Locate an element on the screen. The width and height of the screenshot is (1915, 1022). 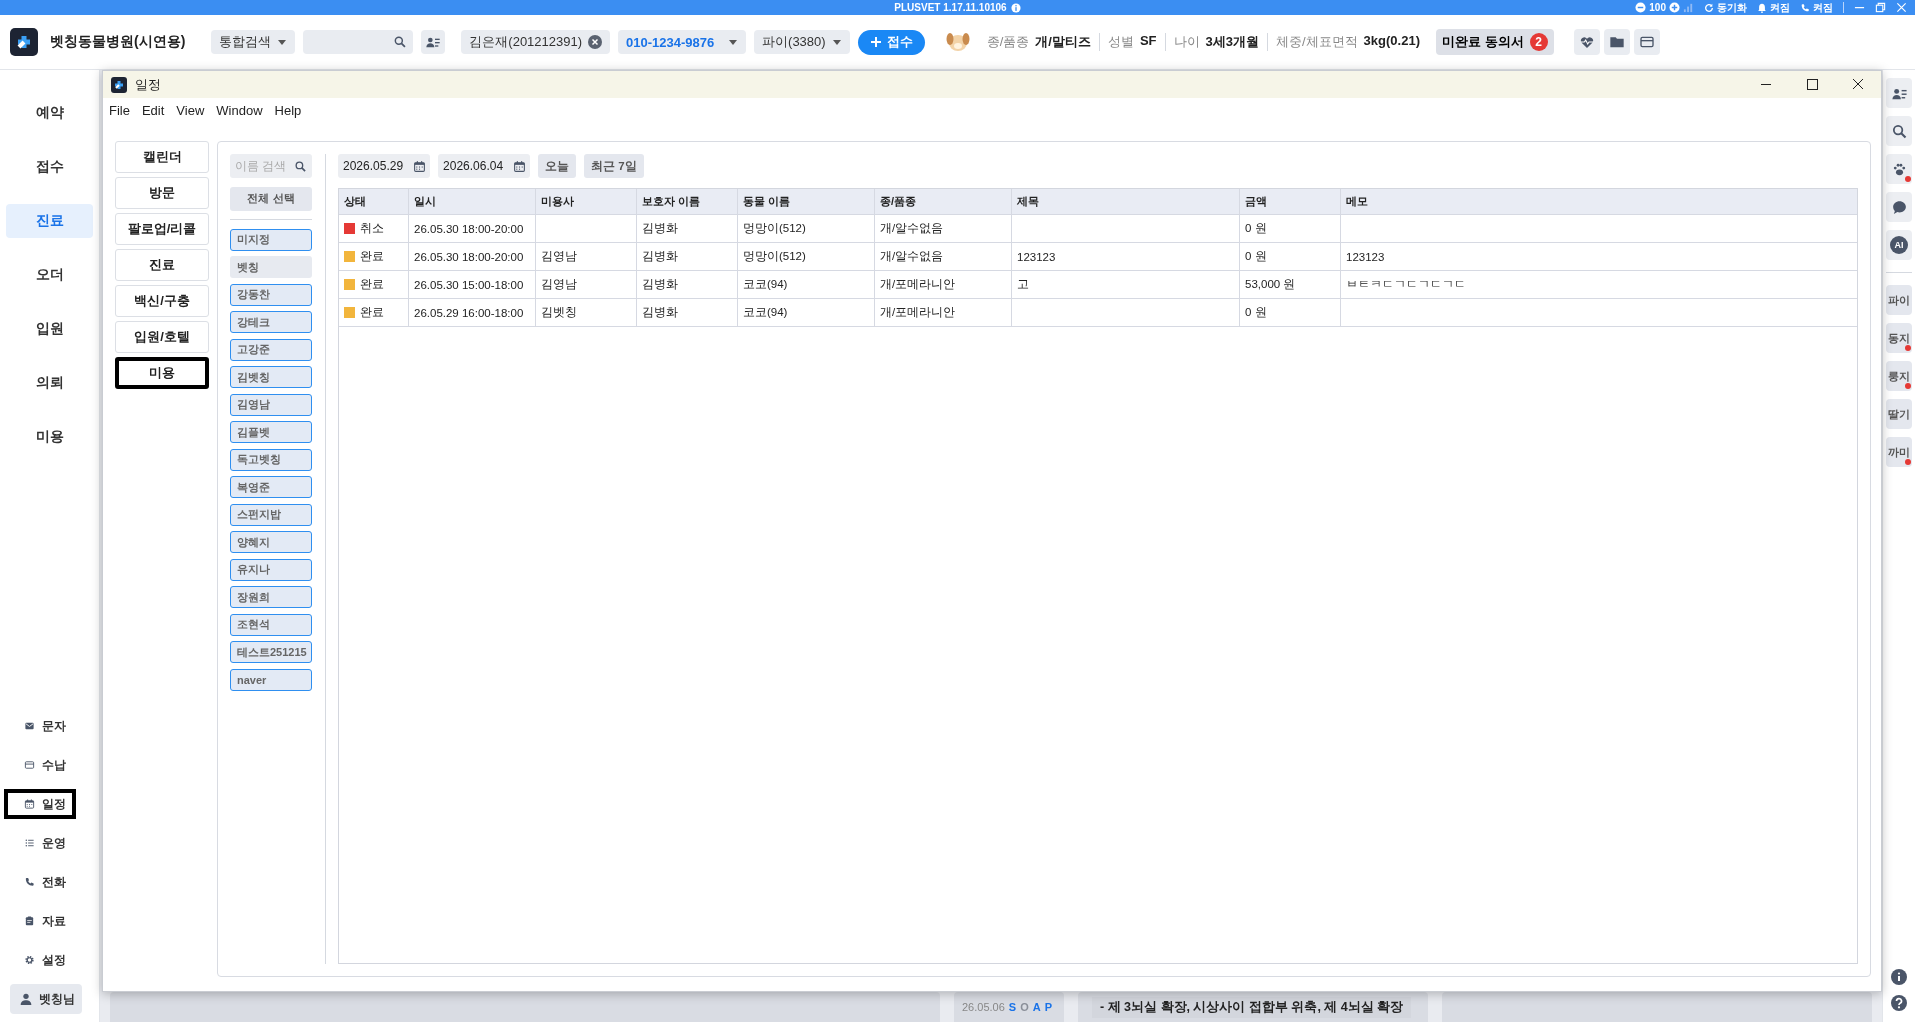
info-icon is located at coordinates (1899, 977).